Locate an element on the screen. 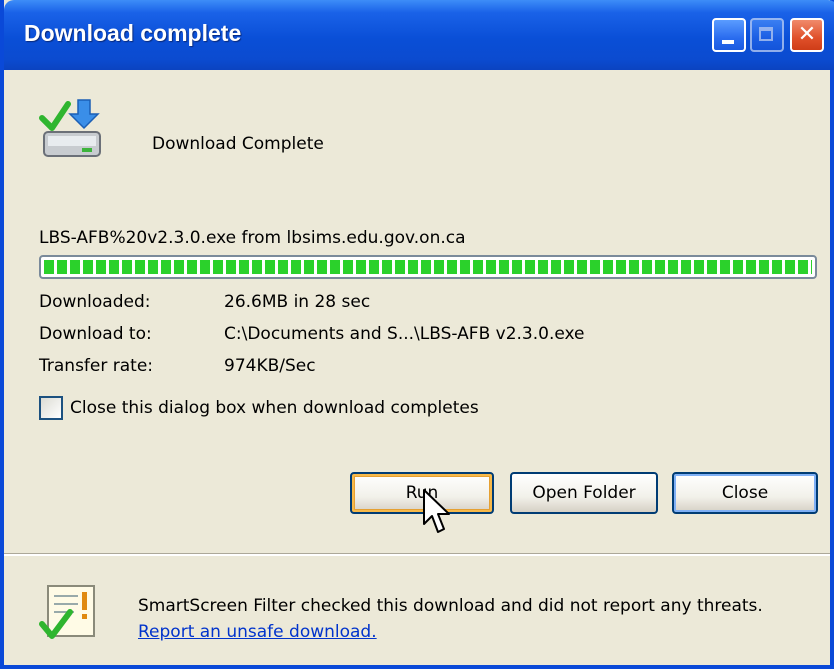 The height and width of the screenshot is (669, 834). progress-fill is located at coordinates (428, 267).